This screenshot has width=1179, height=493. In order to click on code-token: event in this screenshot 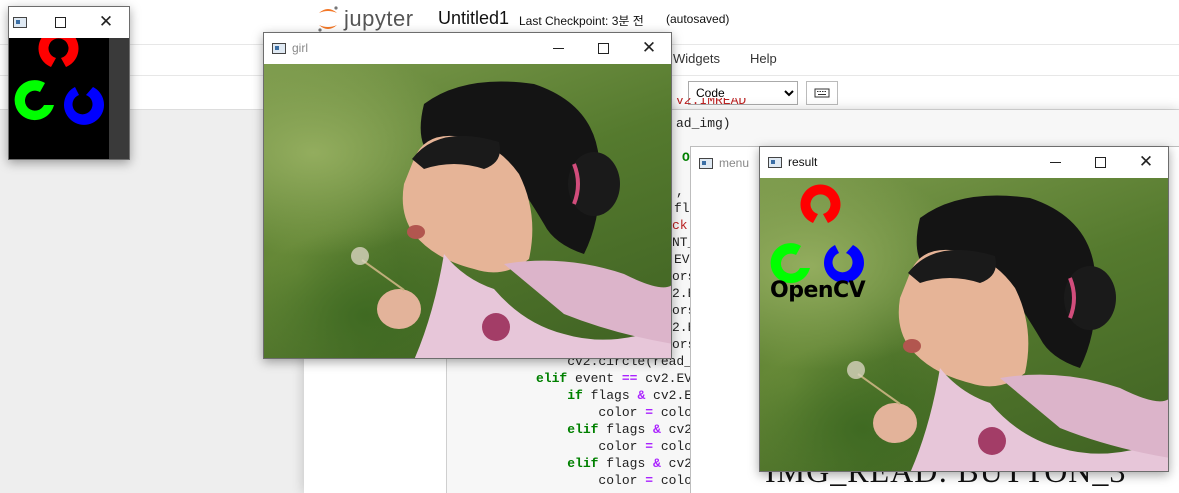, I will do `click(594, 378)`.